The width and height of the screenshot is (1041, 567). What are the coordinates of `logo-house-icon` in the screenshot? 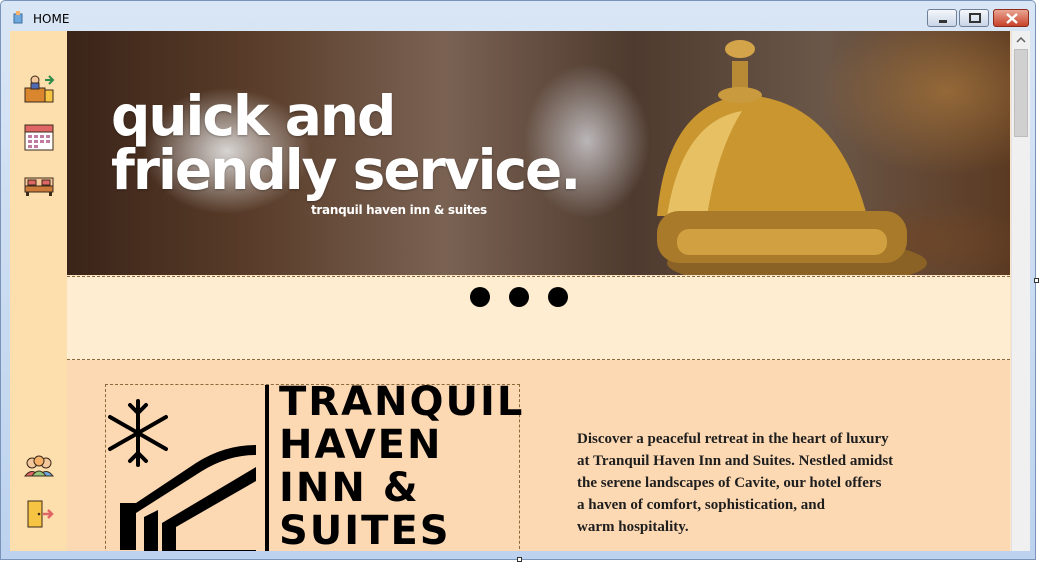 It's located at (182, 475).